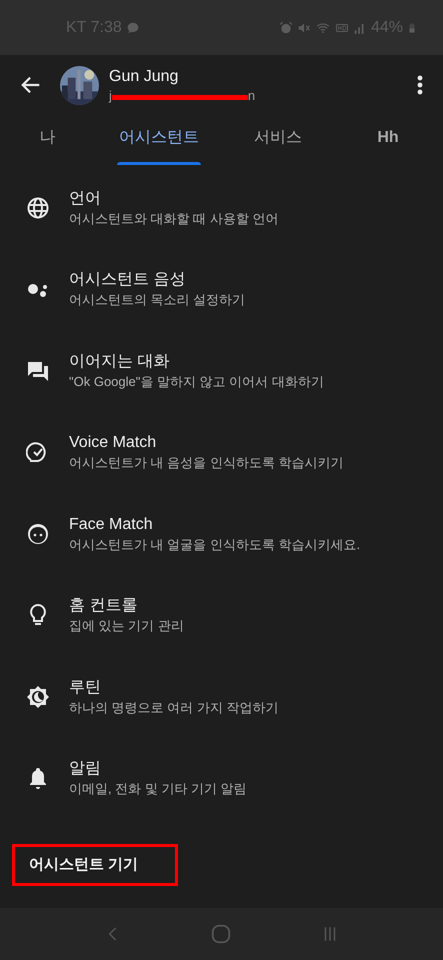 Image resolution: width=443 pixels, height=960 pixels. I want to click on sun-moon-icon, so click(38, 696).